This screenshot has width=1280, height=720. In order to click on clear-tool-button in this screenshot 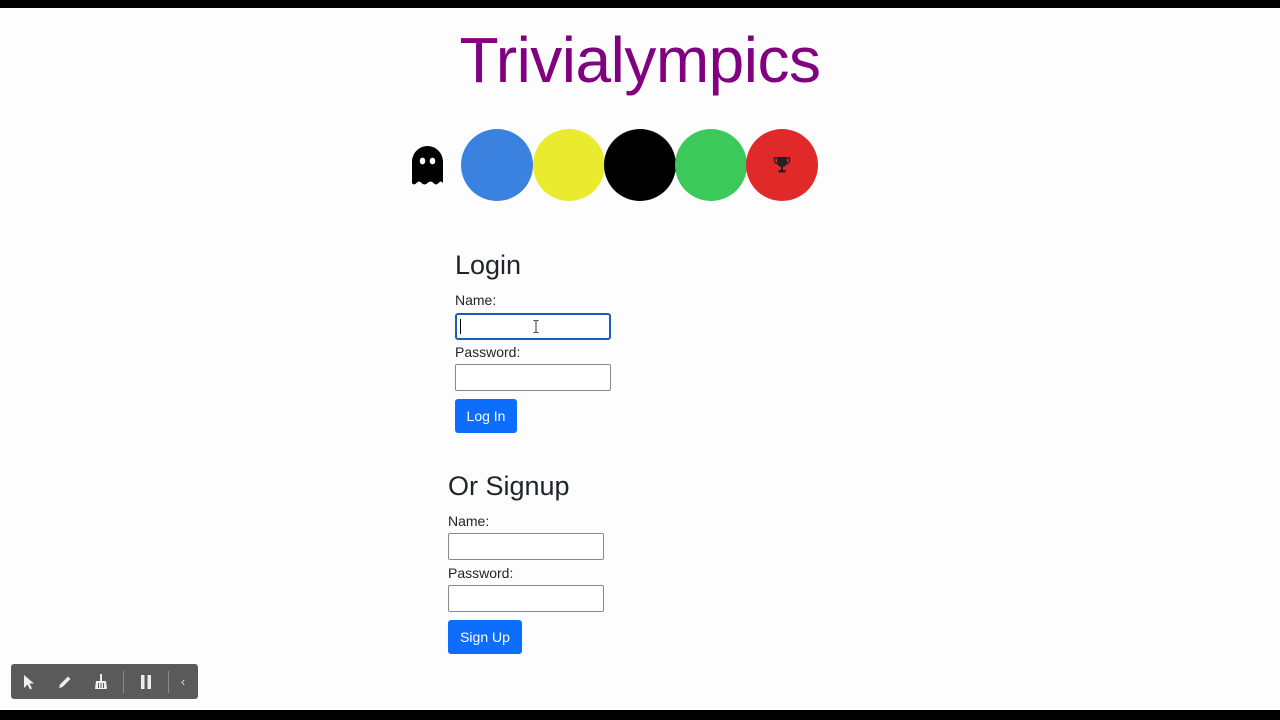, I will do `click(101, 681)`.